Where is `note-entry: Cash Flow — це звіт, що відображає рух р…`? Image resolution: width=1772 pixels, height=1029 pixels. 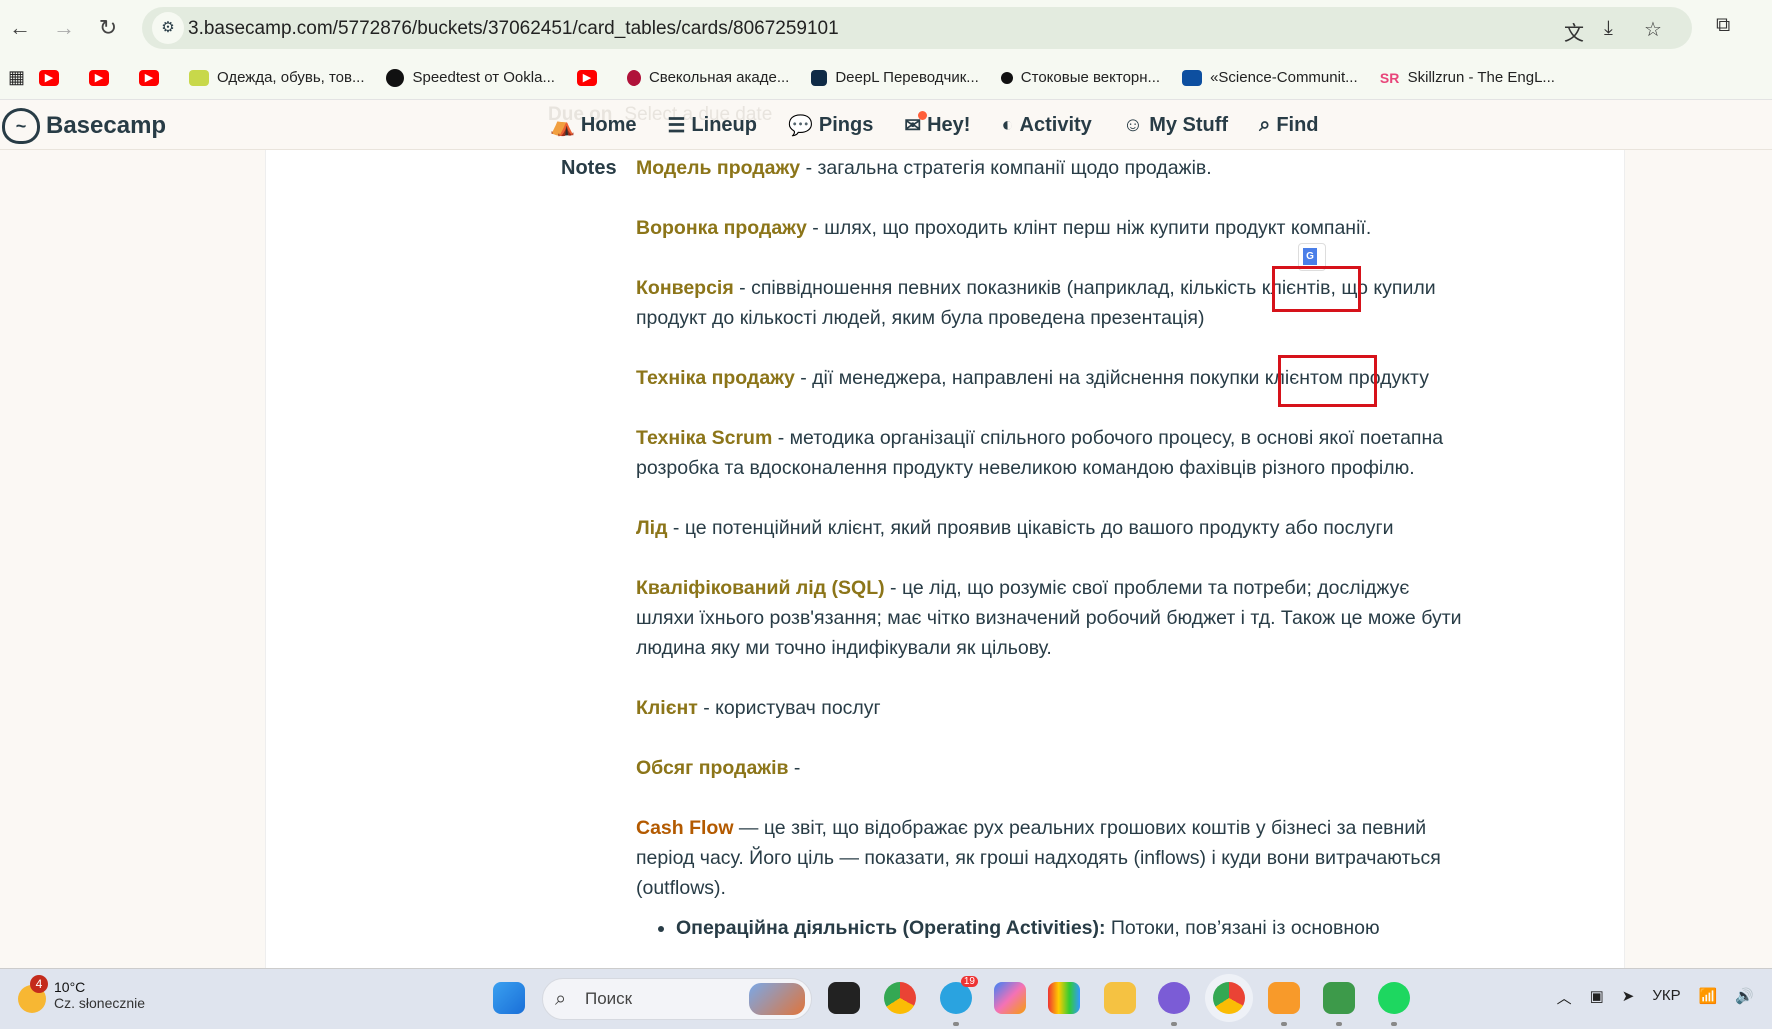 note-entry: Cash Flow — це звіт, що відображає рух р… is located at coordinates (1038, 858).